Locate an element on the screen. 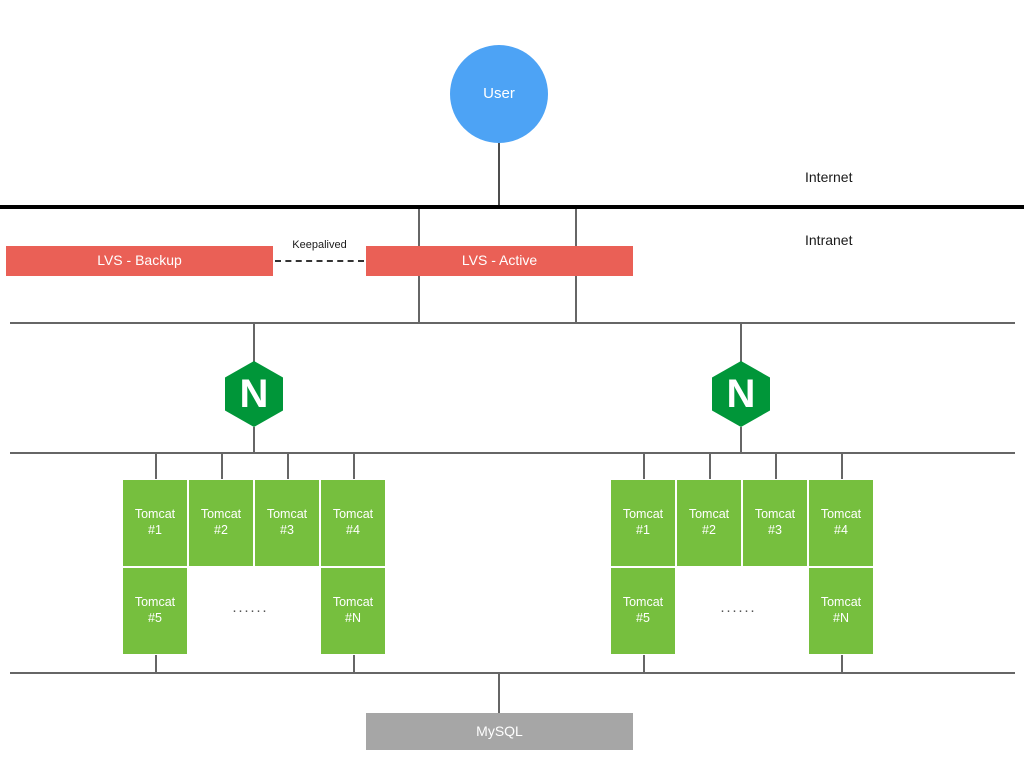  connector-tomcat-l5-to-bus3 is located at coordinates (156, 663).